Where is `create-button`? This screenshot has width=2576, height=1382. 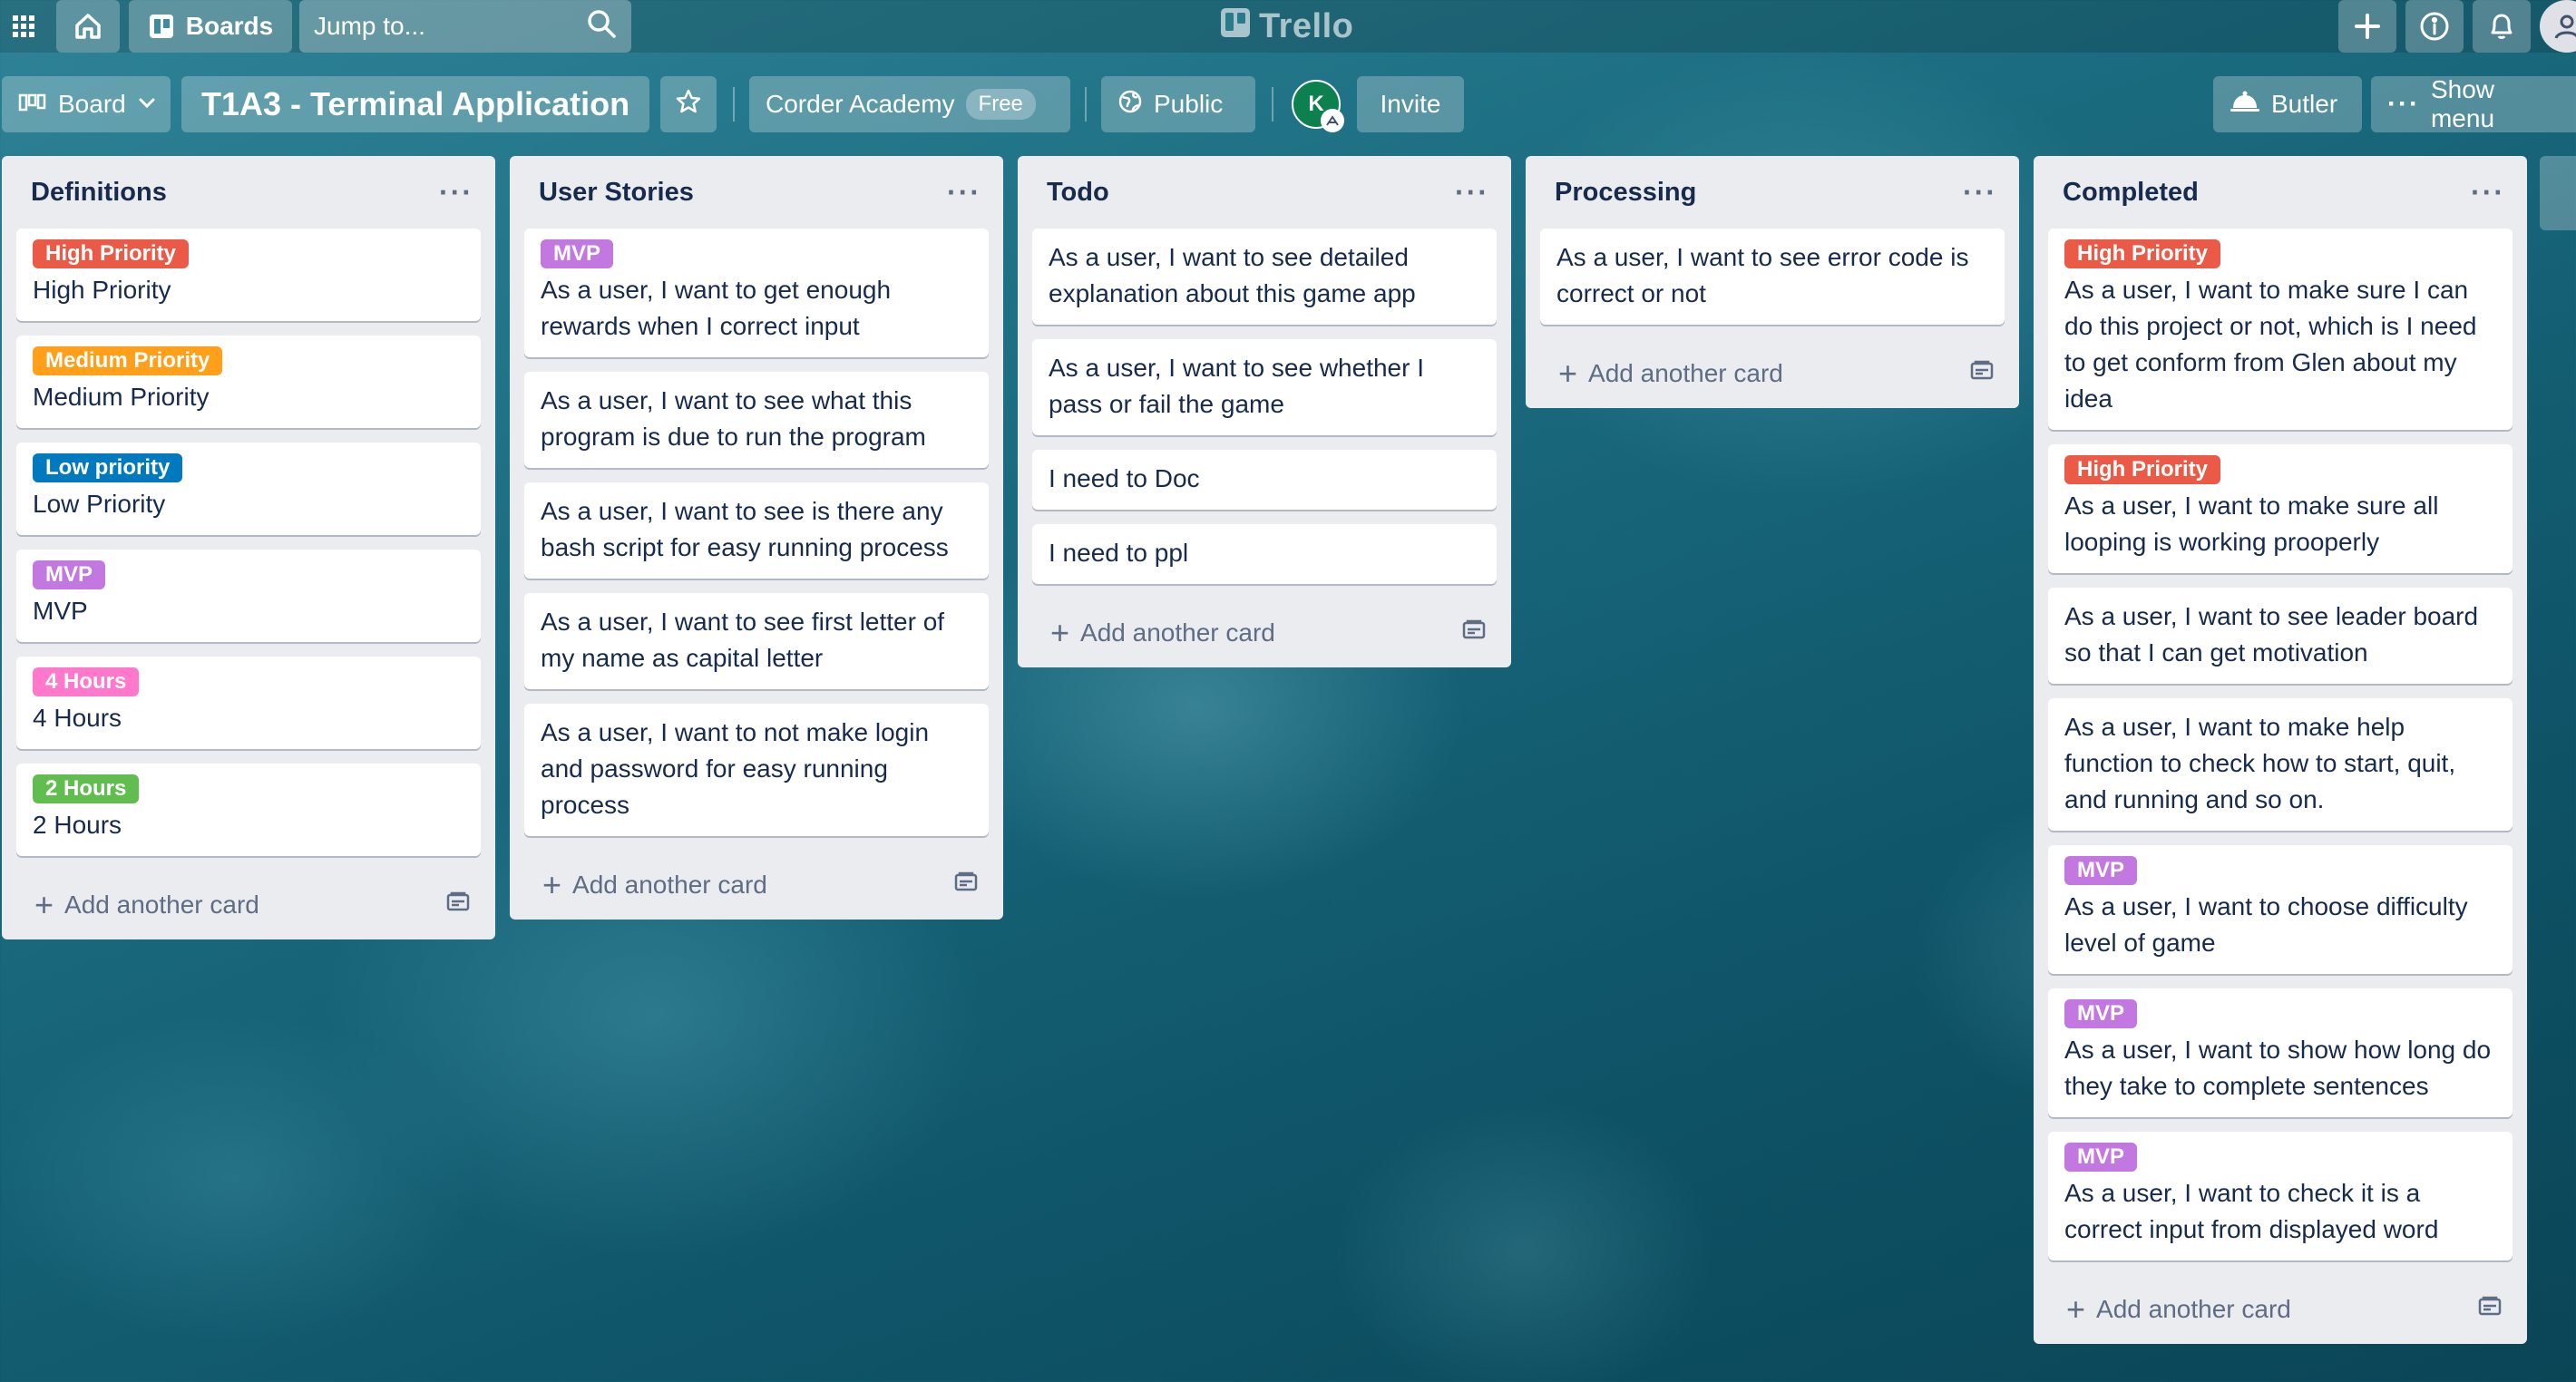
create-button is located at coordinates (2367, 26).